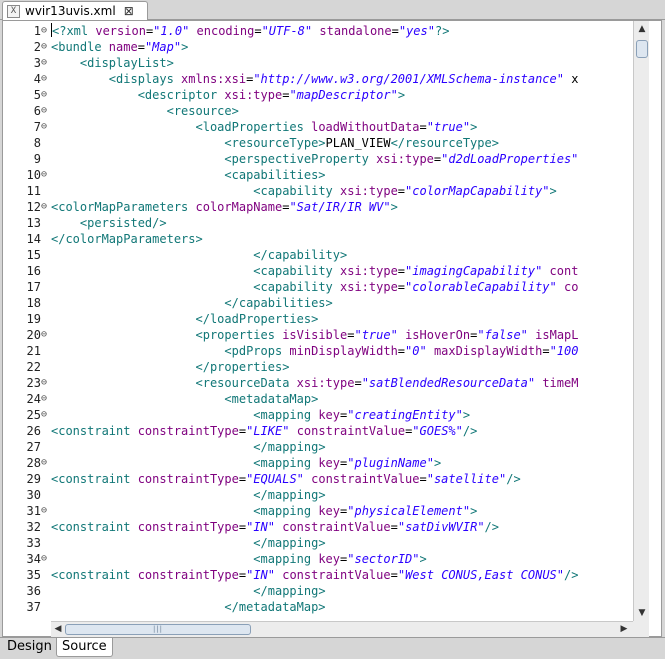  What do you see at coordinates (257, 351) in the screenshot?
I see `code-token: <pdProps` at bounding box center [257, 351].